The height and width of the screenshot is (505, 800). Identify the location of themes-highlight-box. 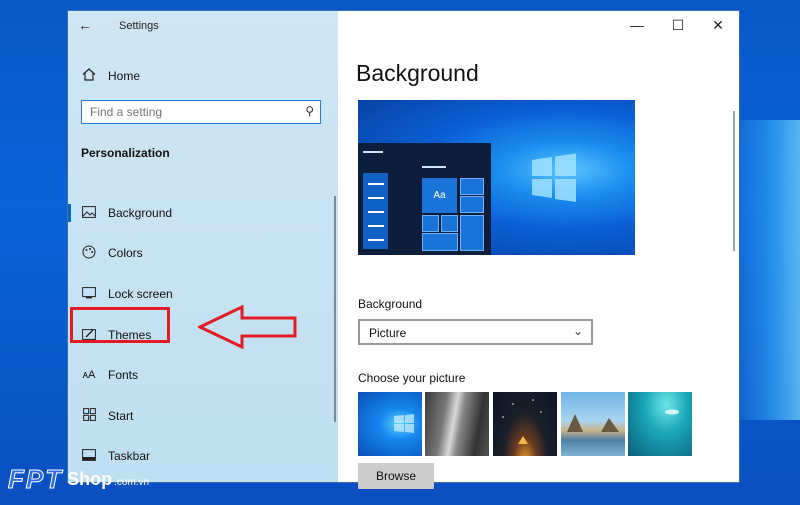
(120, 325).